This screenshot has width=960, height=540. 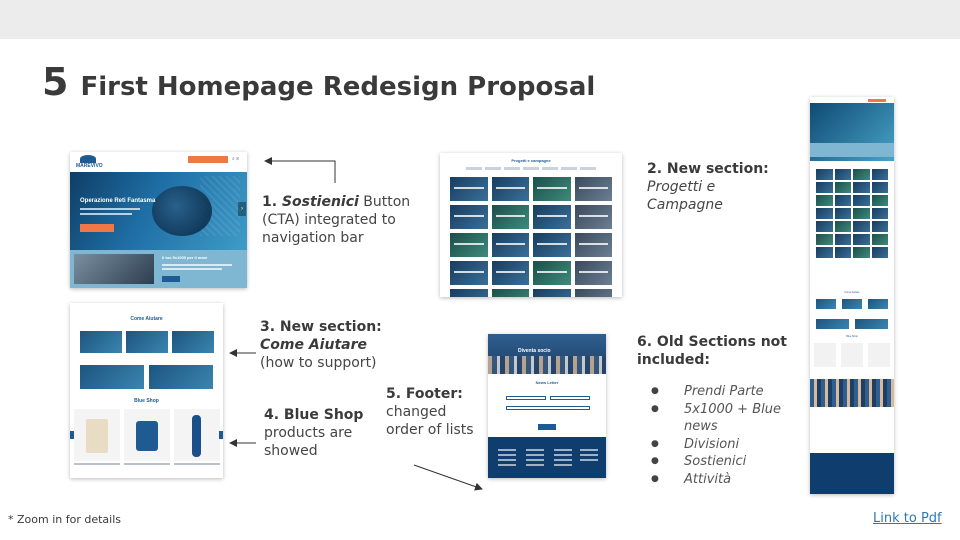 I want to click on mock-product-pouch, so click(x=147, y=435).